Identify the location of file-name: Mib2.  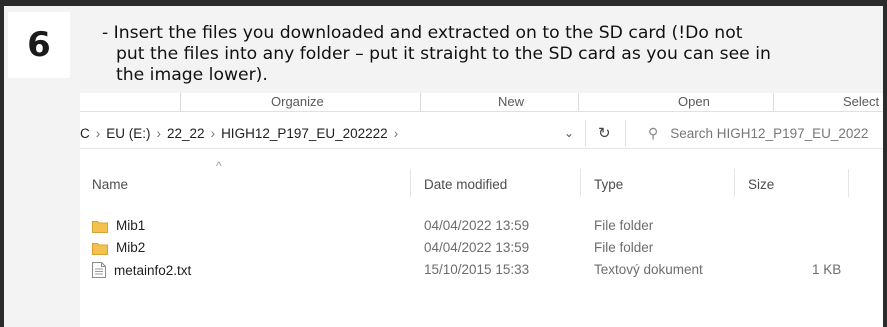
(131, 247).